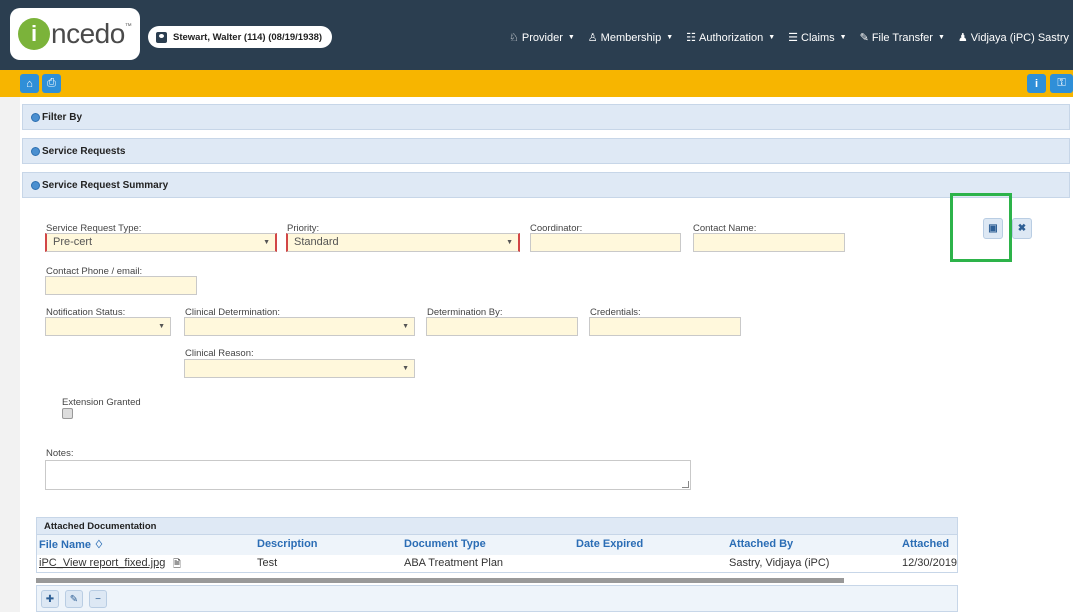 The height and width of the screenshot is (612, 1073). What do you see at coordinates (1022, 228) in the screenshot?
I see `close-icon: ✖` at bounding box center [1022, 228].